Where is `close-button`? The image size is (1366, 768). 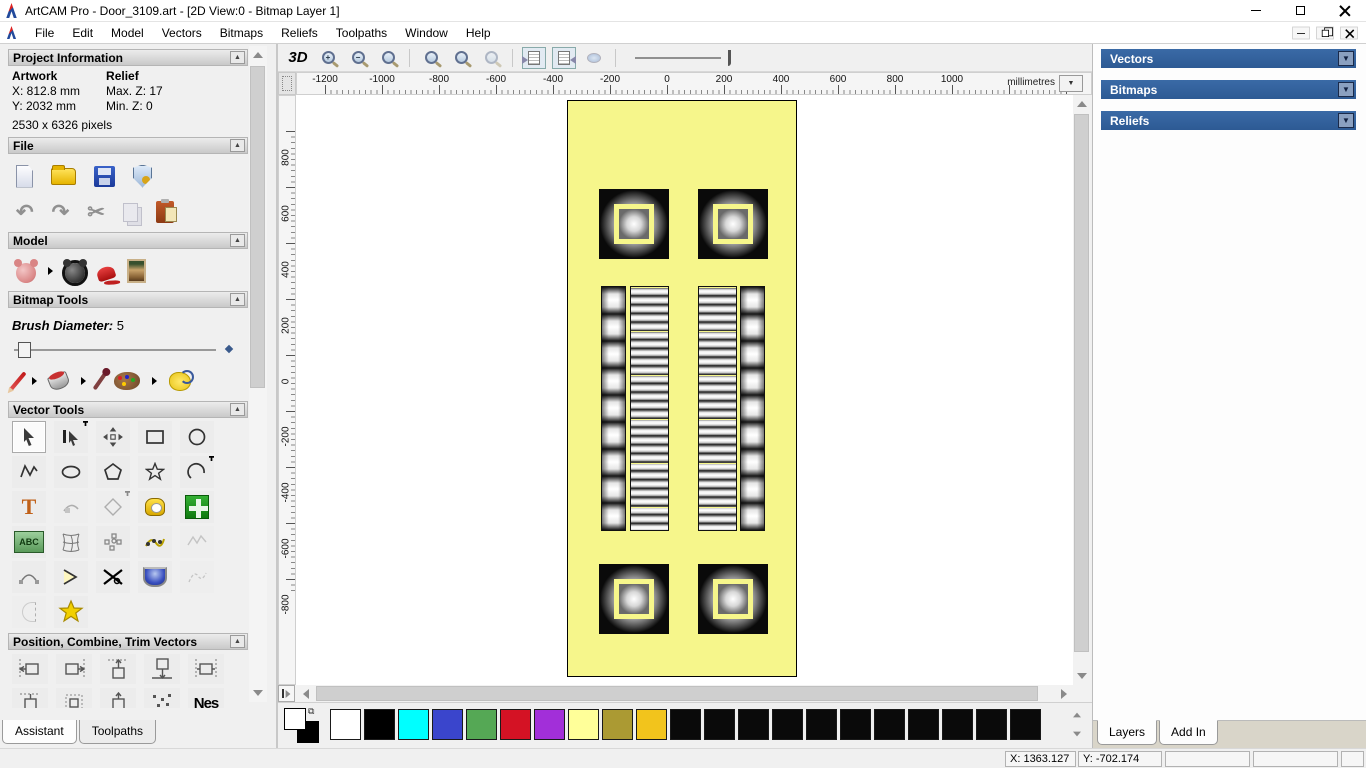
close-button is located at coordinates (1344, 11).